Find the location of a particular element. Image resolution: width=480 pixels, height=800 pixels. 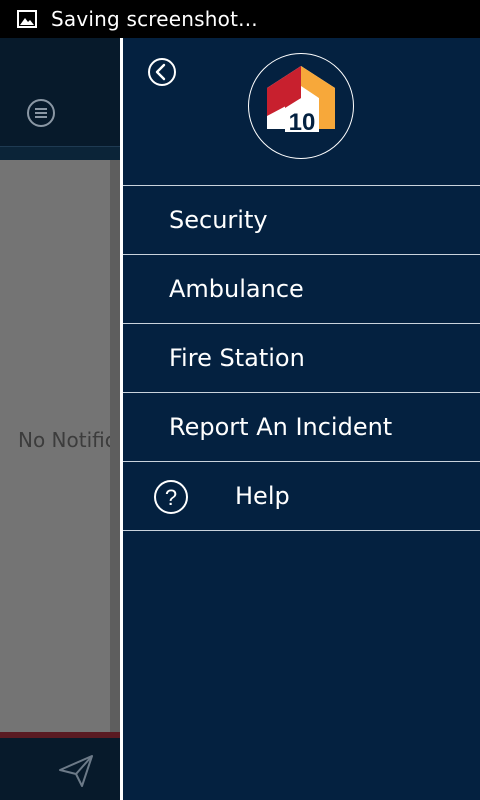

send-paper-plane-icon is located at coordinates (76, 770).